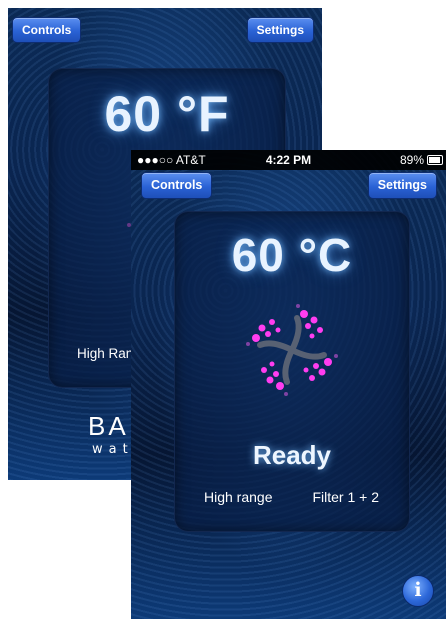 The height and width of the screenshot is (619, 446). What do you see at coordinates (113, 449) in the screenshot?
I see `brand-tagline: wat` at bounding box center [113, 449].